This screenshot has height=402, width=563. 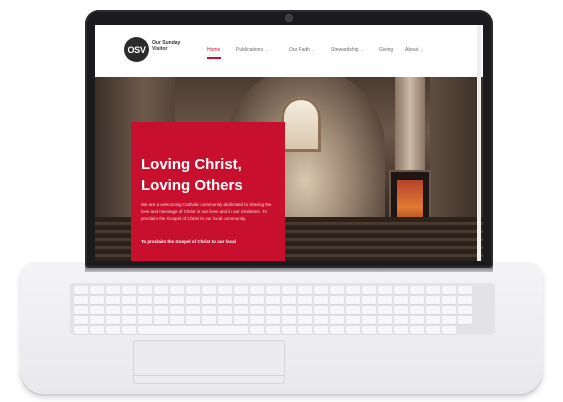 I want to click on nav-item-label: Home, so click(x=214, y=50).